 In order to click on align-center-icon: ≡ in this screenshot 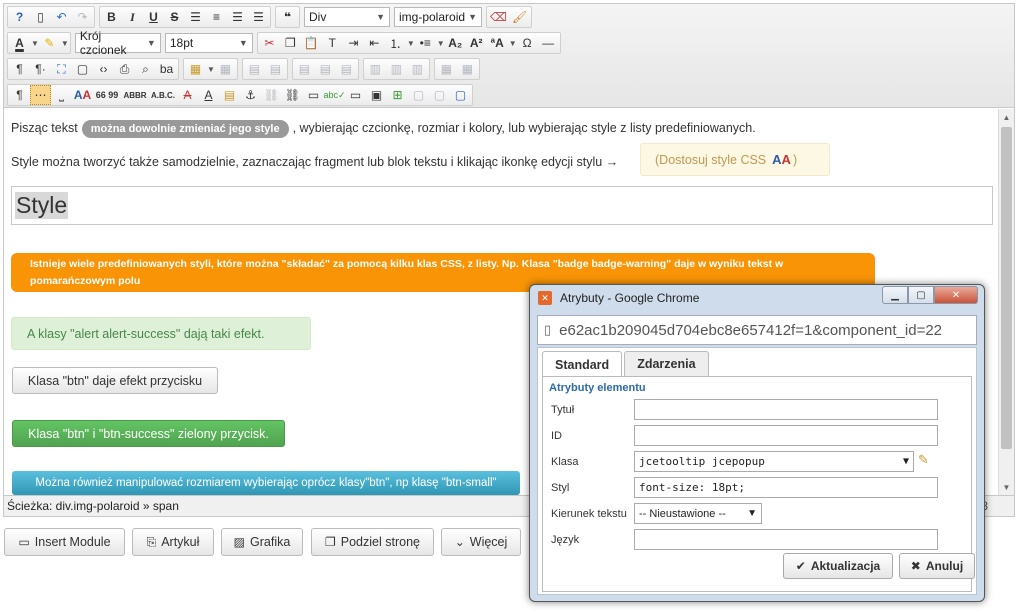, I will do `click(216, 17)`.